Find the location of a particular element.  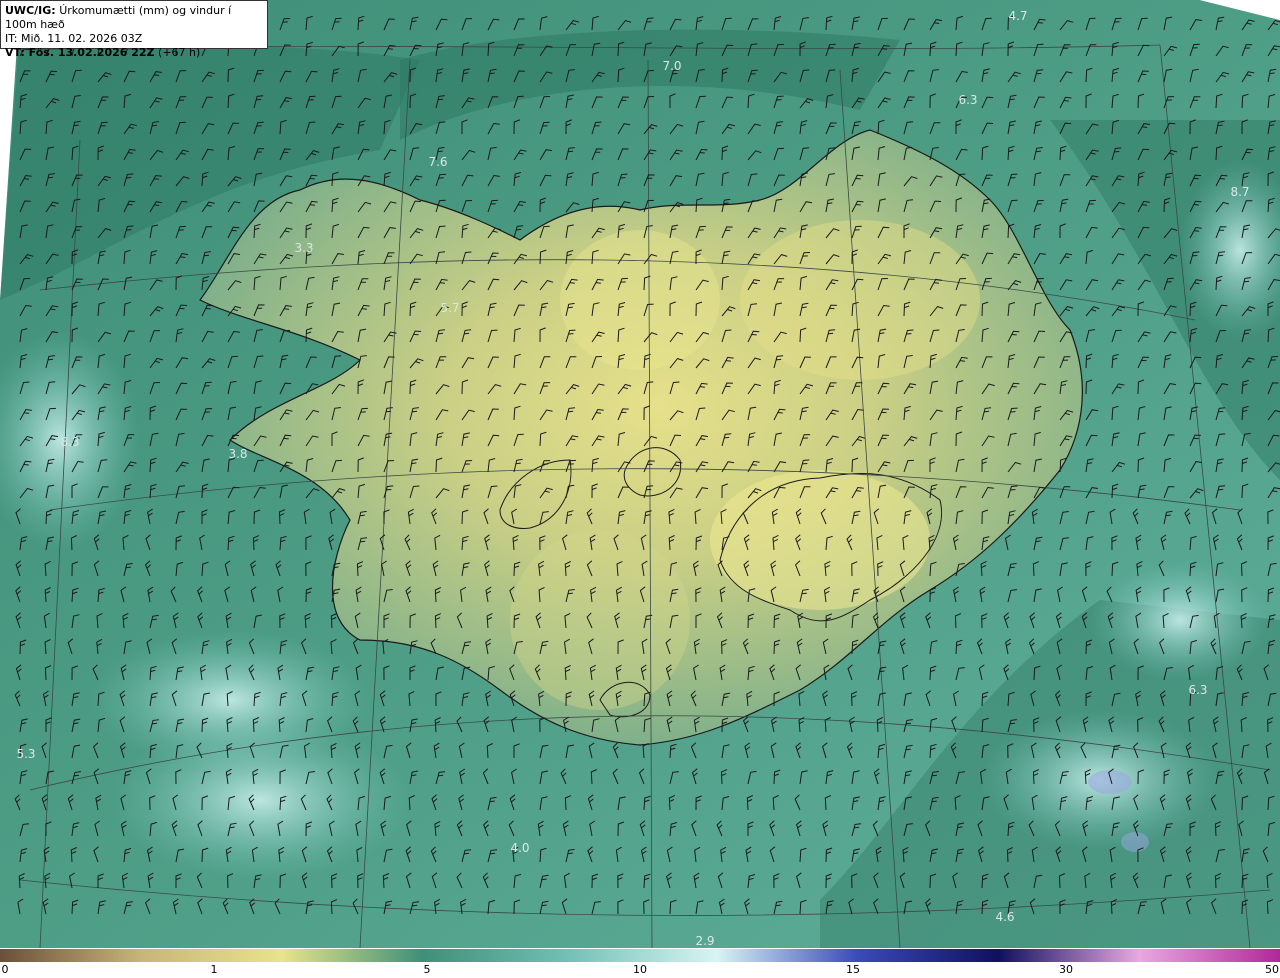

field-value-label: 2.9 is located at coordinates (705, 941).